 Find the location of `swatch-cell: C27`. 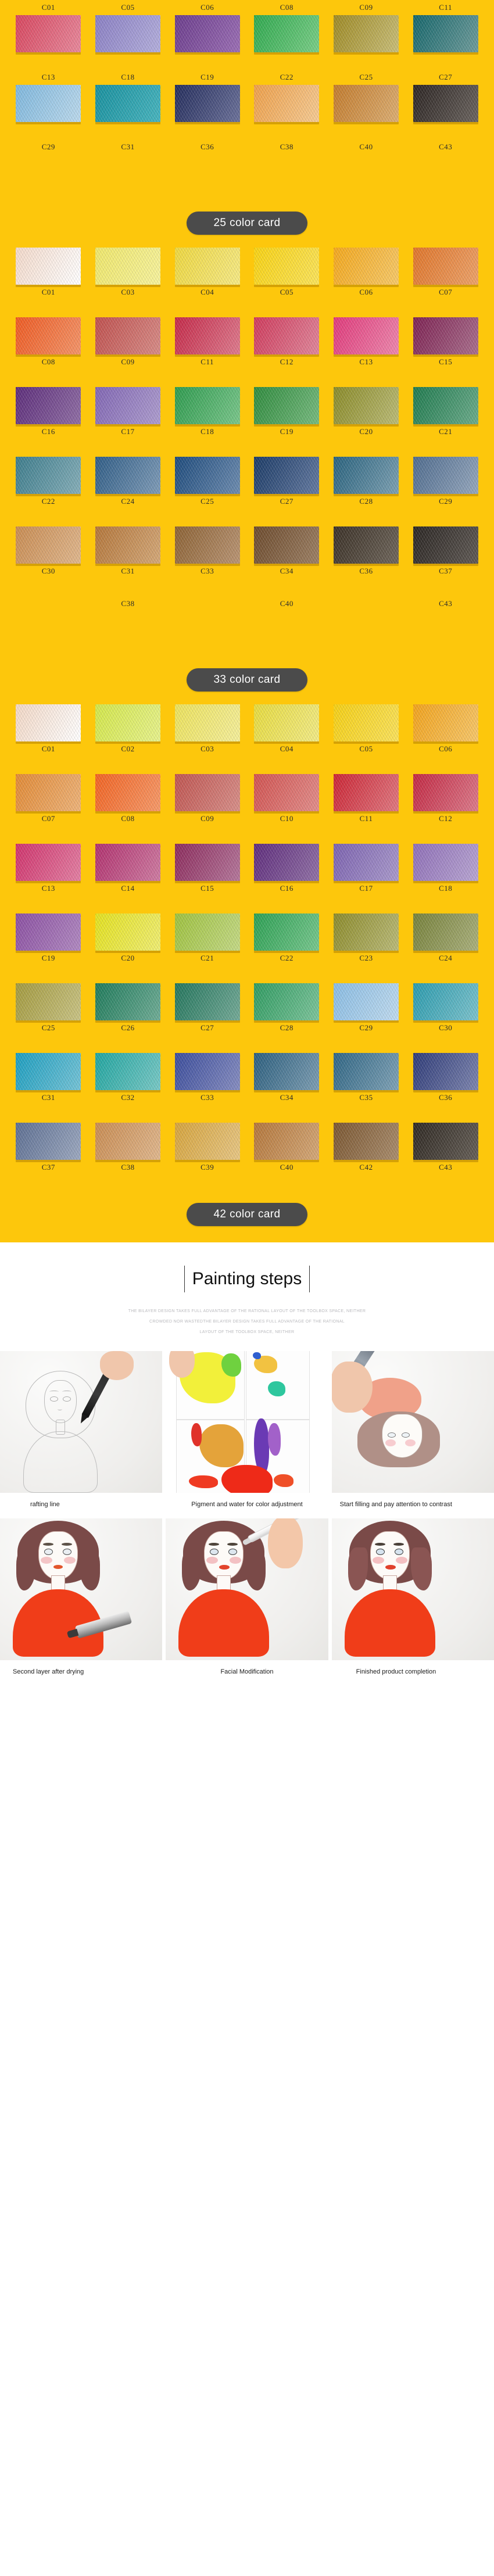

swatch-cell: C27 is located at coordinates (445, 96).